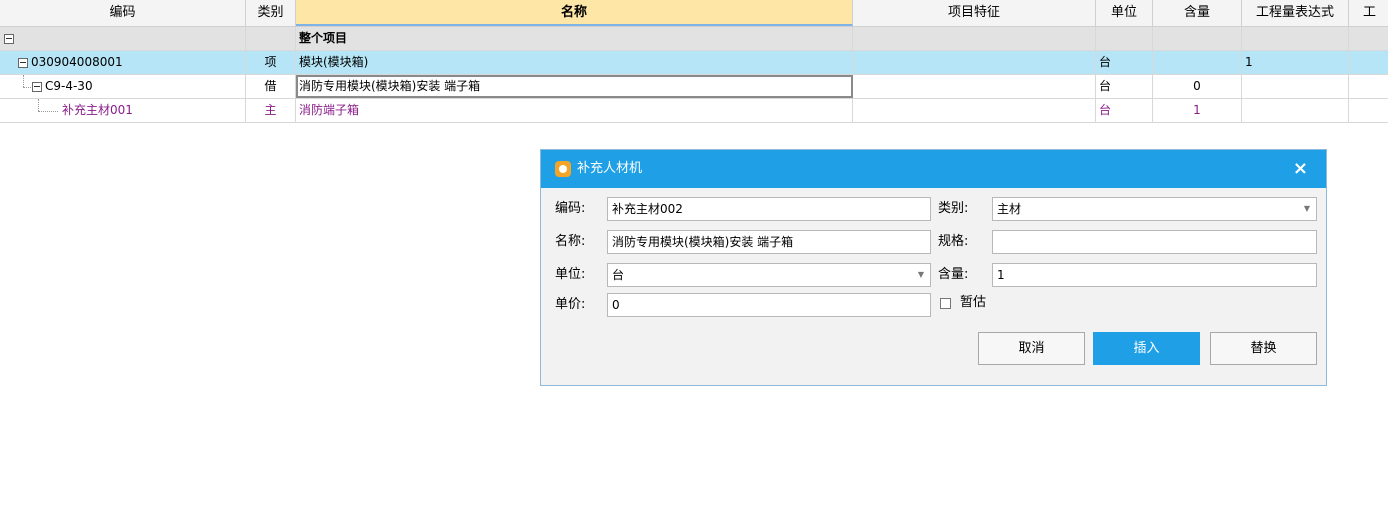 This screenshot has width=1388, height=517. I want to click on spec-field, so click(1154, 242).